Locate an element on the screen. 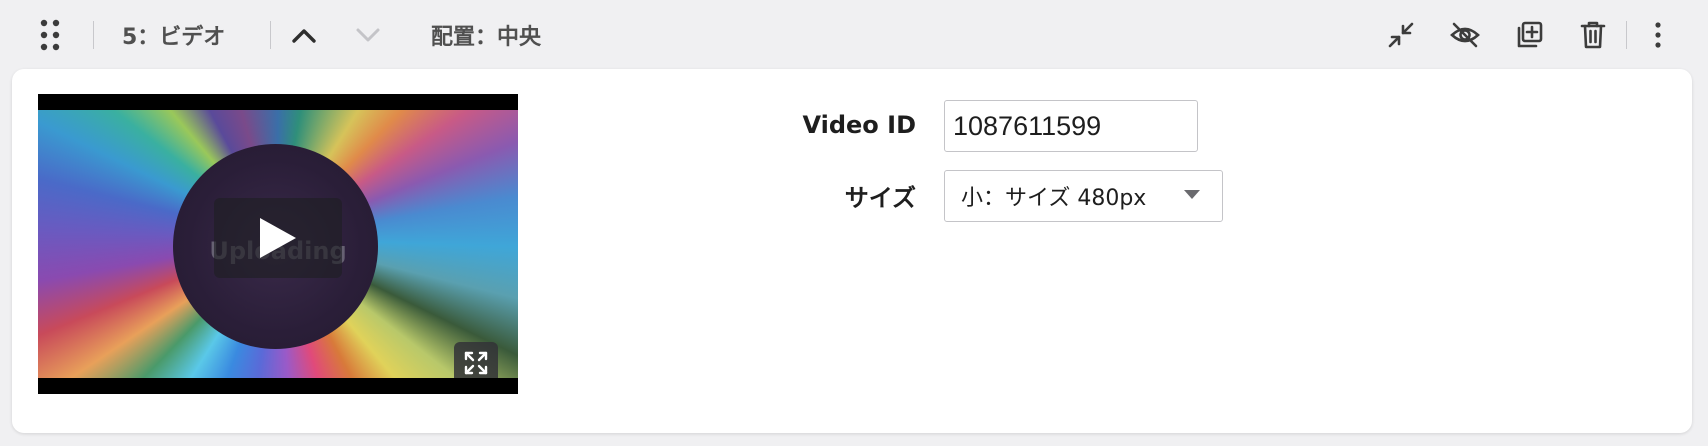  fullscreen-button is located at coordinates (476, 360).